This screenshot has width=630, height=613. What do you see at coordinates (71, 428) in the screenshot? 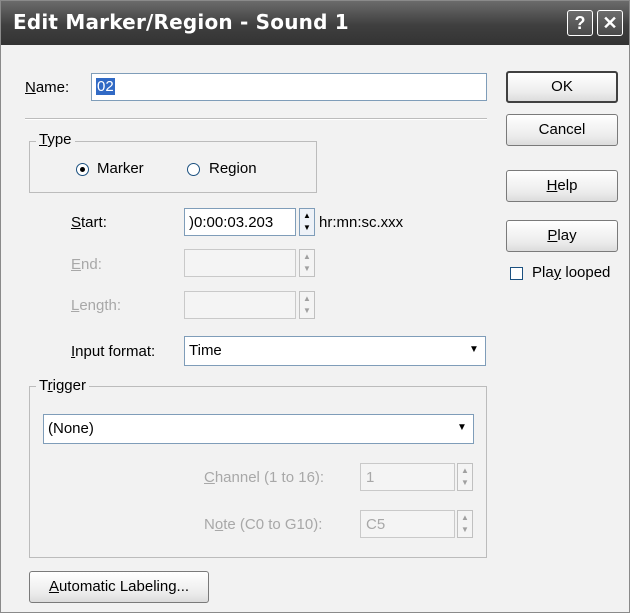
I see `trigger-value: (None)` at bounding box center [71, 428].